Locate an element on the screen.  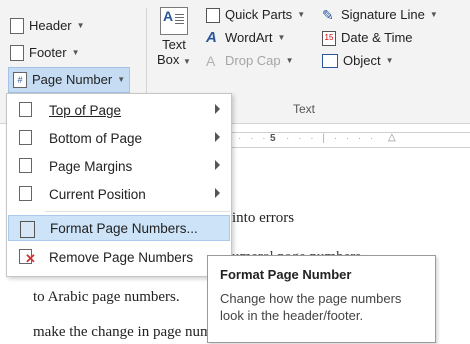
page-number-button: # Page Number ▼ is located at coordinates (69, 80).